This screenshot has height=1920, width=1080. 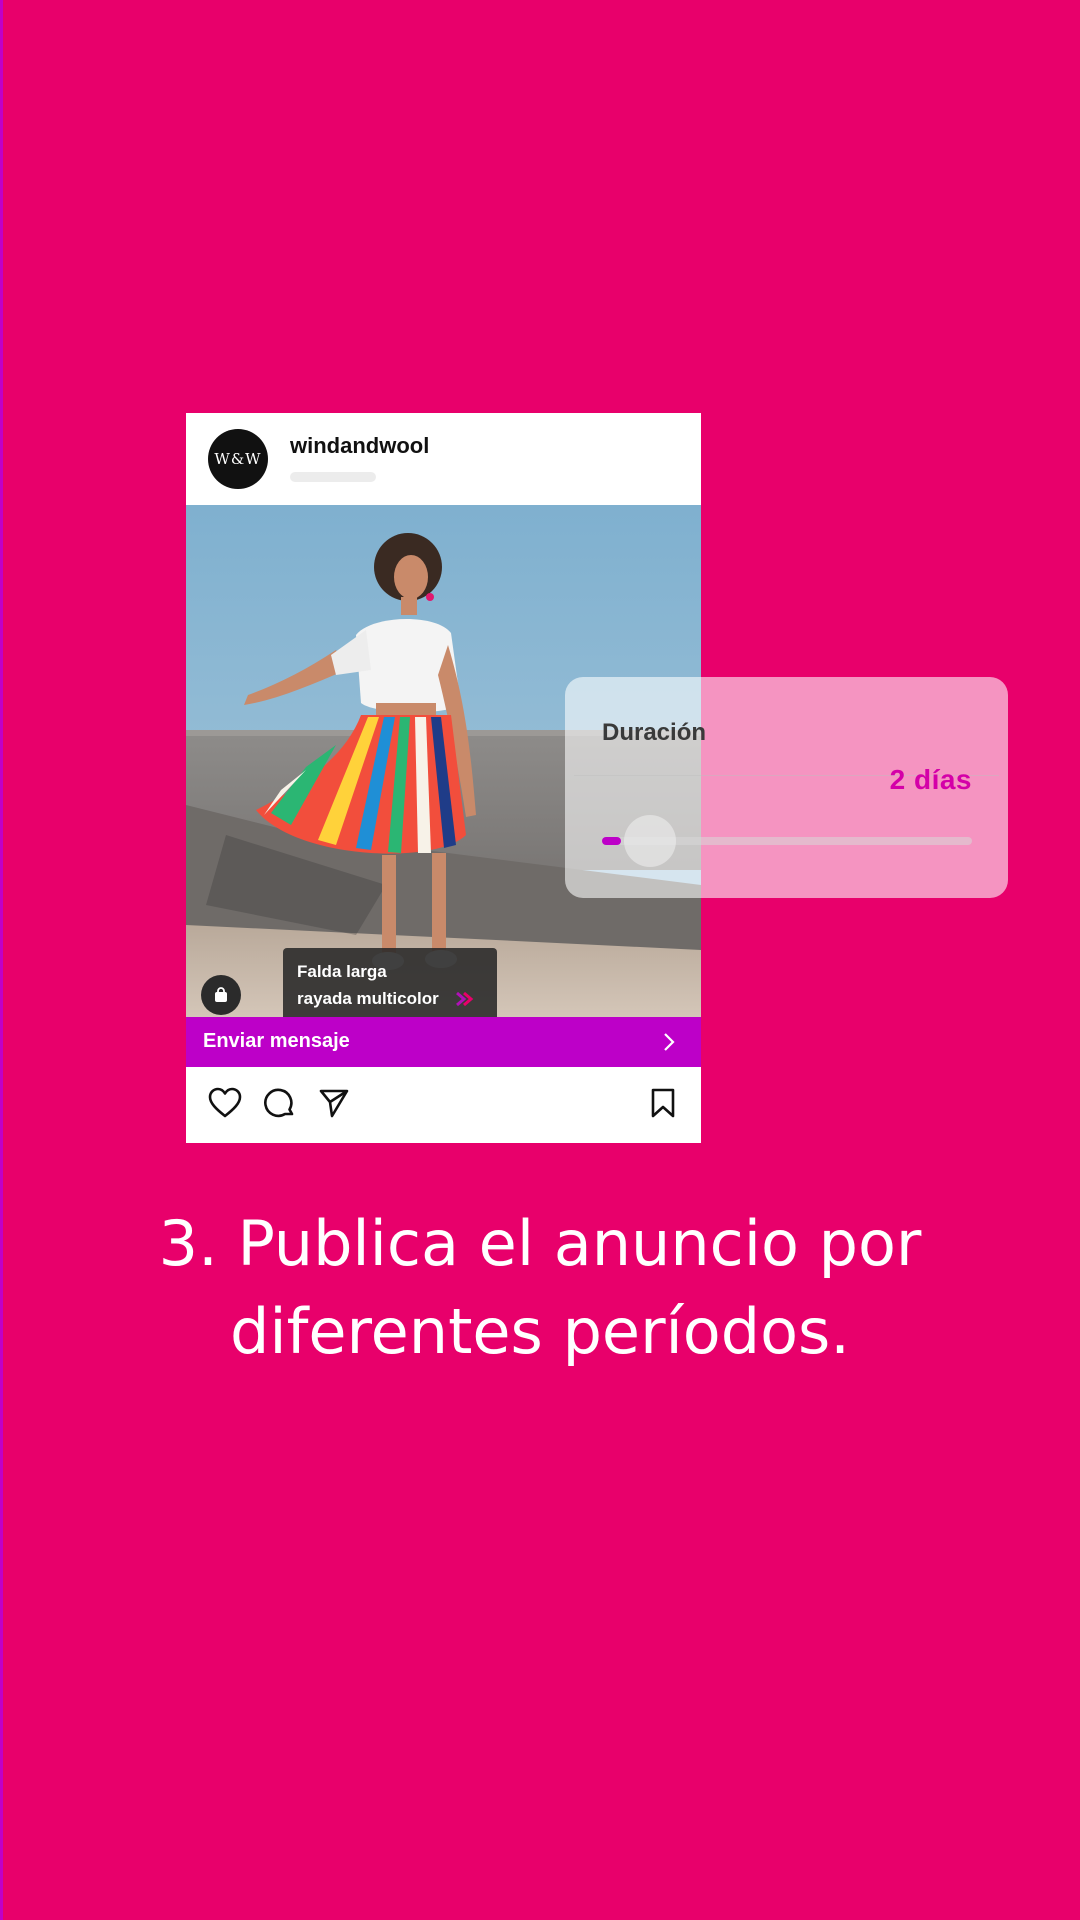 What do you see at coordinates (368, 998) in the screenshot?
I see `product-tag-line-2: rayada multicolor` at bounding box center [368, 998].